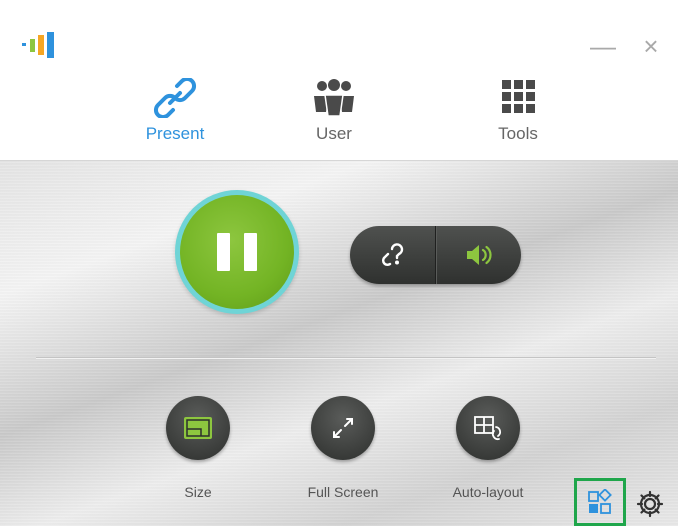 Image resolution: width=678 pixels, height=526 pixels. I want to click on users-icon, so click(334, 98).